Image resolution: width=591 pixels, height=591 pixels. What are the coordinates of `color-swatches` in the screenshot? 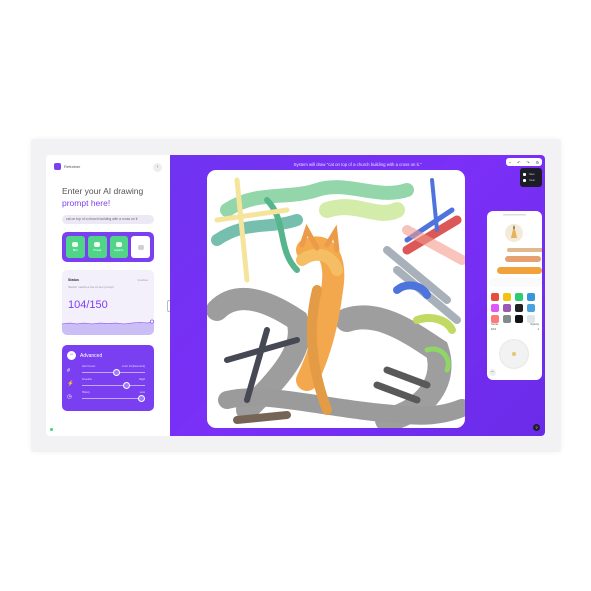 It's located at (515, 308).